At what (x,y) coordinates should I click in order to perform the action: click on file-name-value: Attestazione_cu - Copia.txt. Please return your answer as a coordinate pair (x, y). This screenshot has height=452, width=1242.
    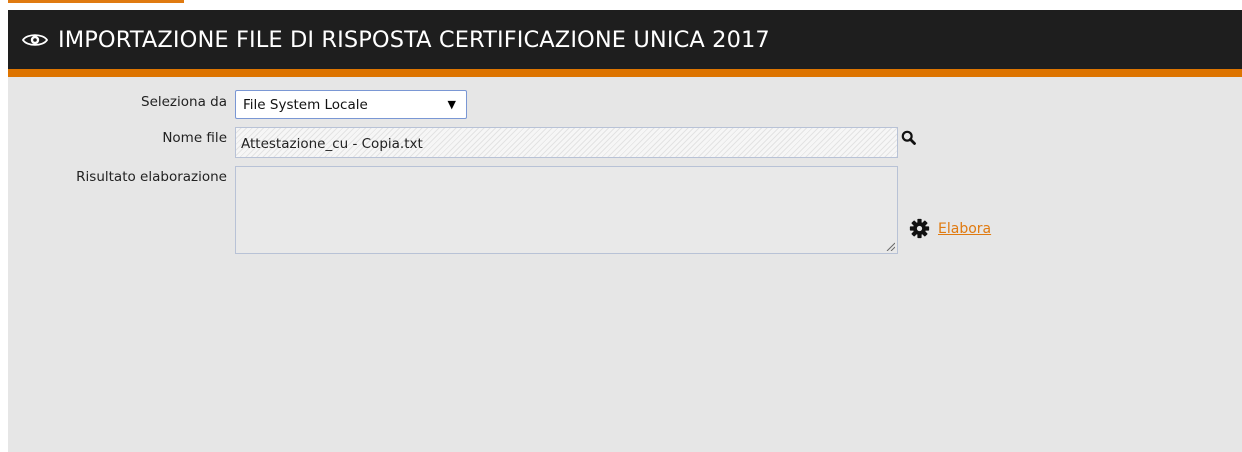
    Looking at the image, I should click on (332, 144).